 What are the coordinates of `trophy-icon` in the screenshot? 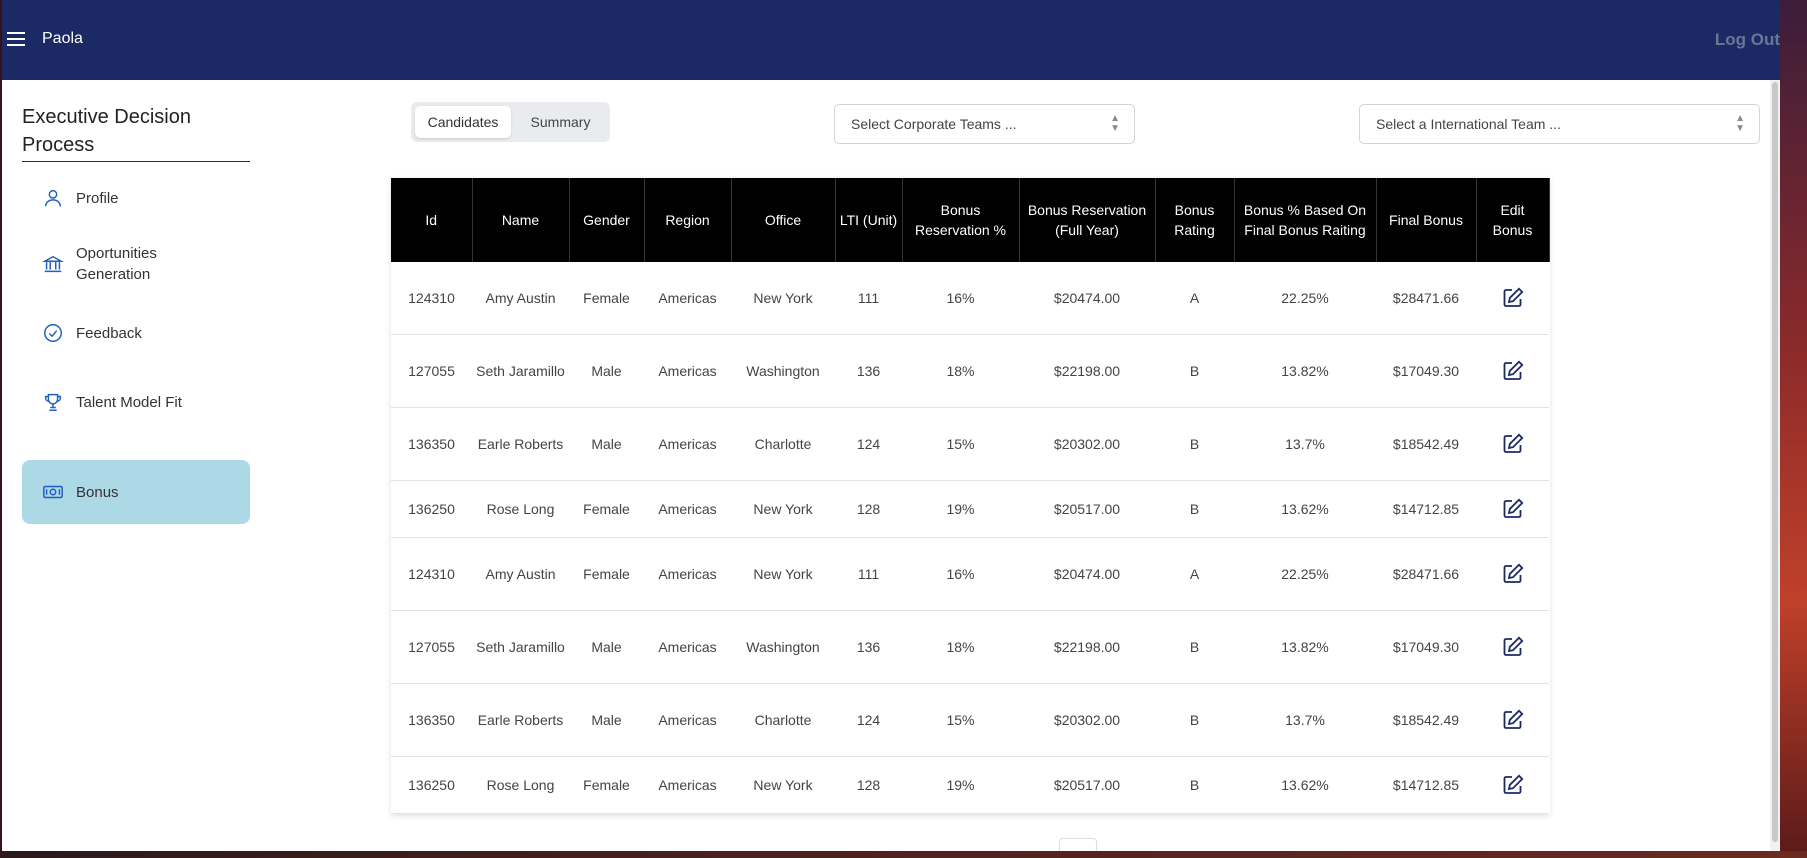 It's located at (53, 402).